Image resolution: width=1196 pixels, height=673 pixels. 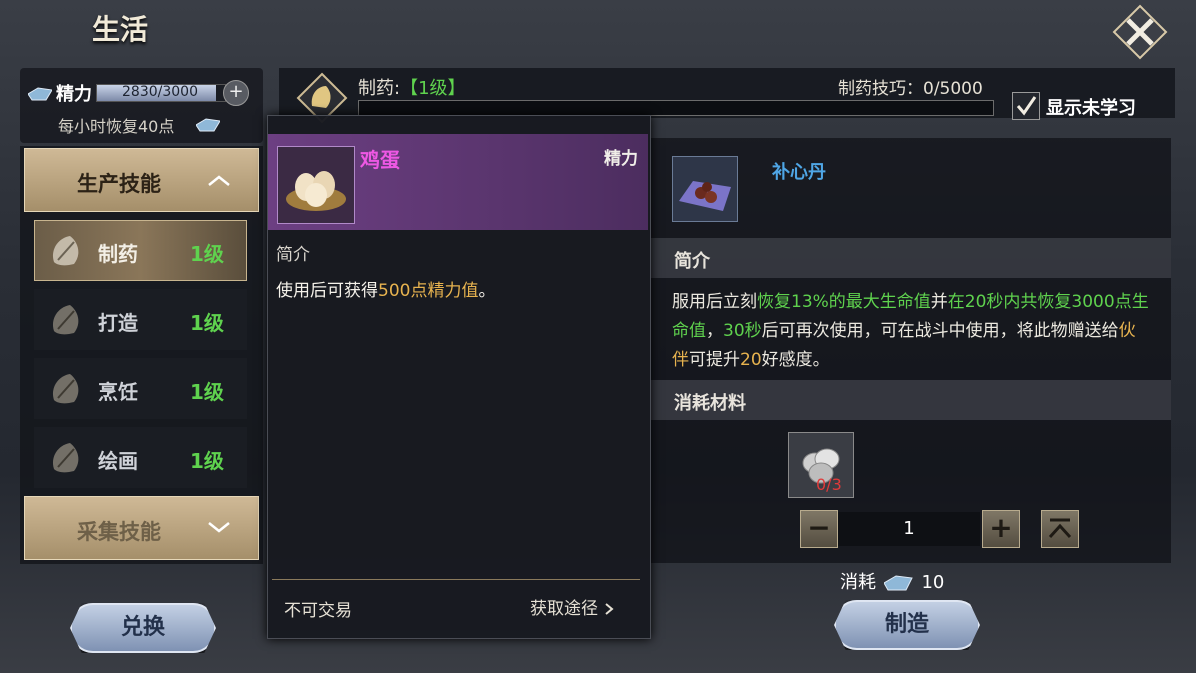 What do you see at coordinates (143, 628) in the screenshot?
I see `exchange-button: 兑换` at bounding box center [143, 628].